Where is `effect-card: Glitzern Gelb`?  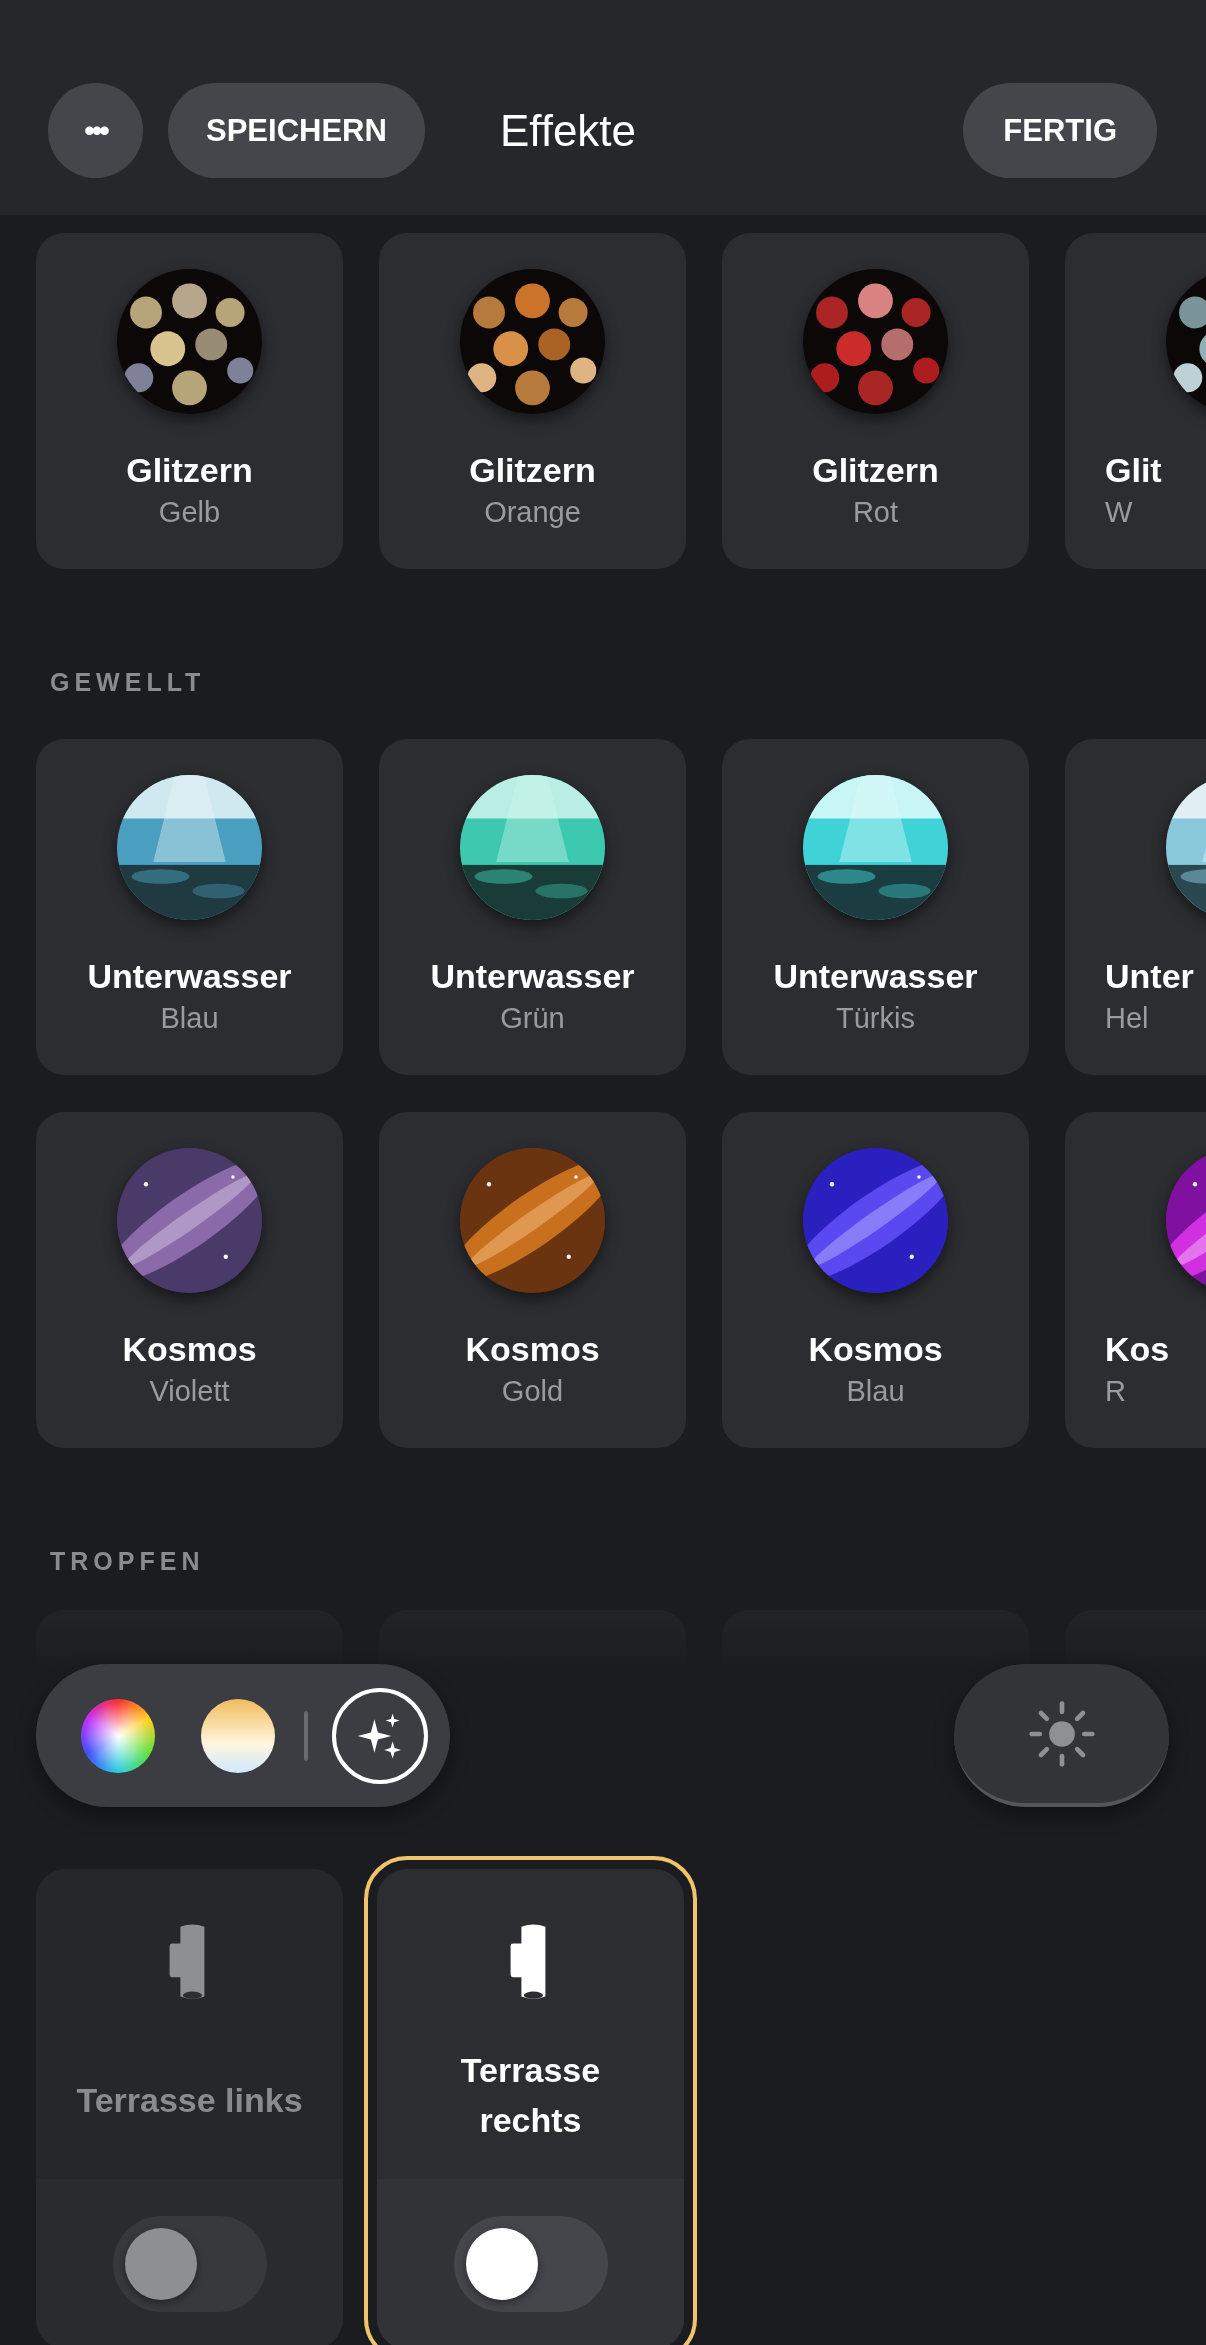 effect-card: Glitzern Gelb is located at coordinates (189, 401).